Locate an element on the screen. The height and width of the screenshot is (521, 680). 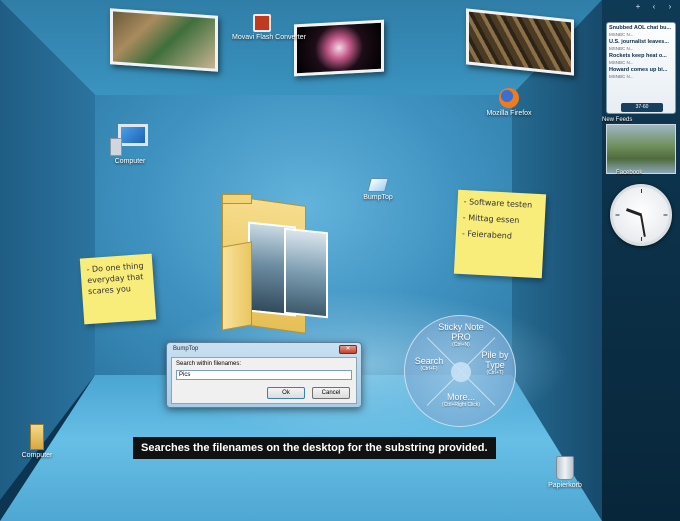
desktop-icon-label: Mozilla Firefox is located at coordinates (509, 113).